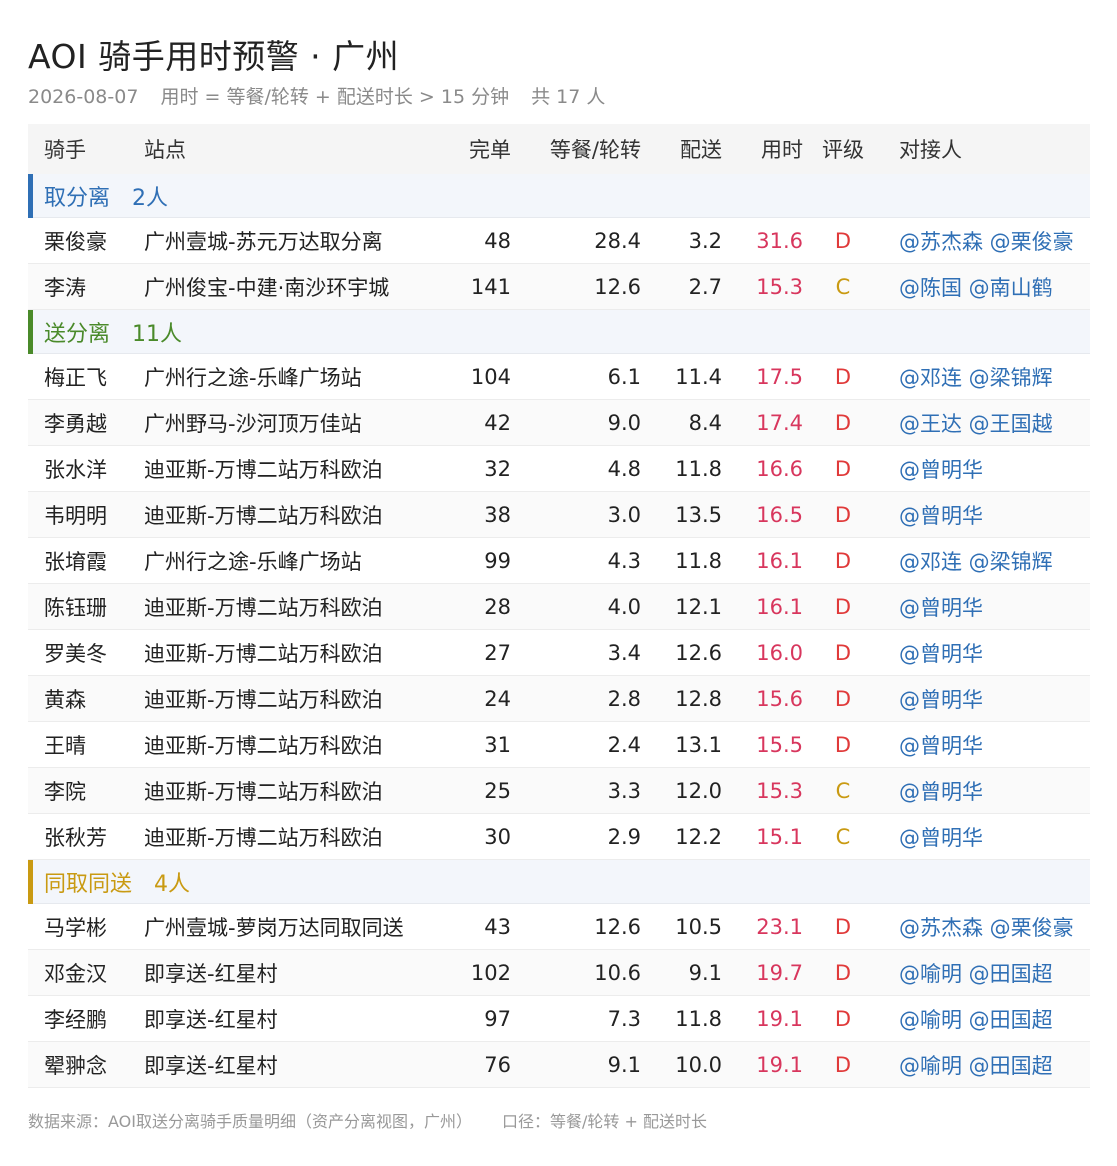 The height and width of the screenshot is (1166, 1117). What do you see at coordinates (490, 150) in the screenshot?
I see `col-header-done: 完单` at bounding box center [490, 150].